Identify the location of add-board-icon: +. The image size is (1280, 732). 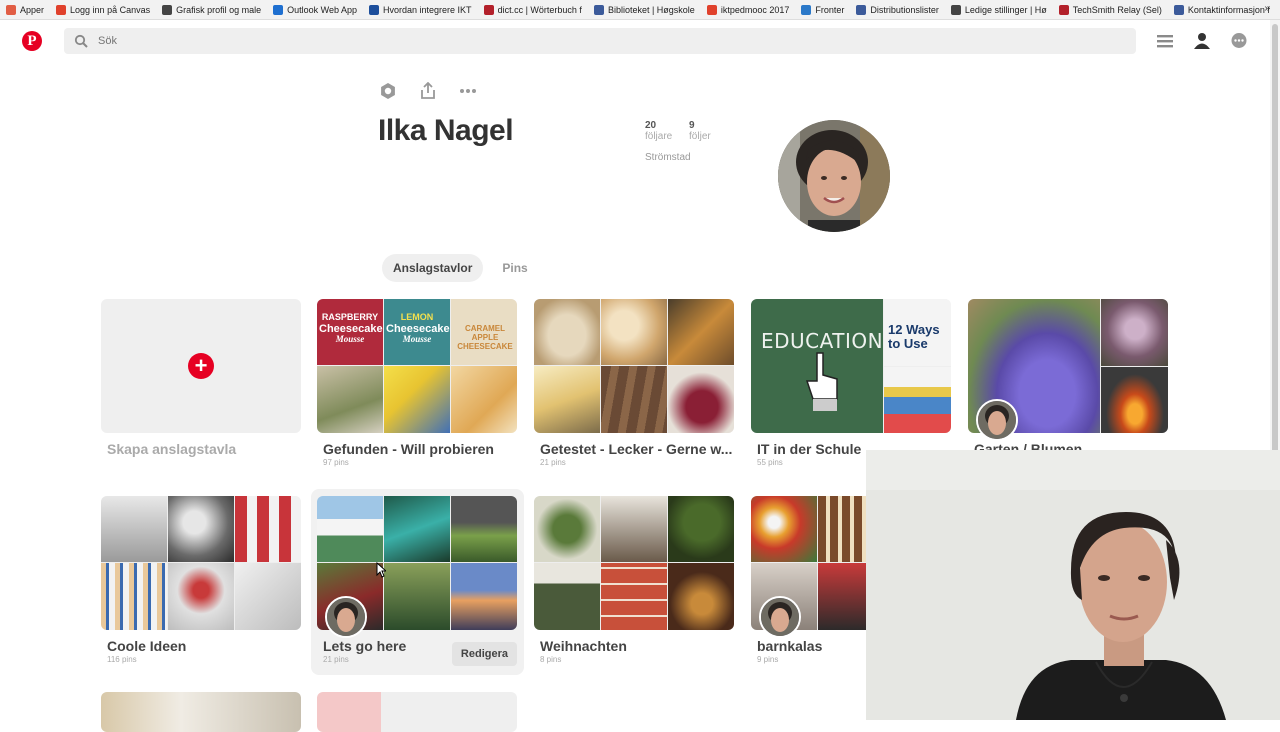
(201, 366).